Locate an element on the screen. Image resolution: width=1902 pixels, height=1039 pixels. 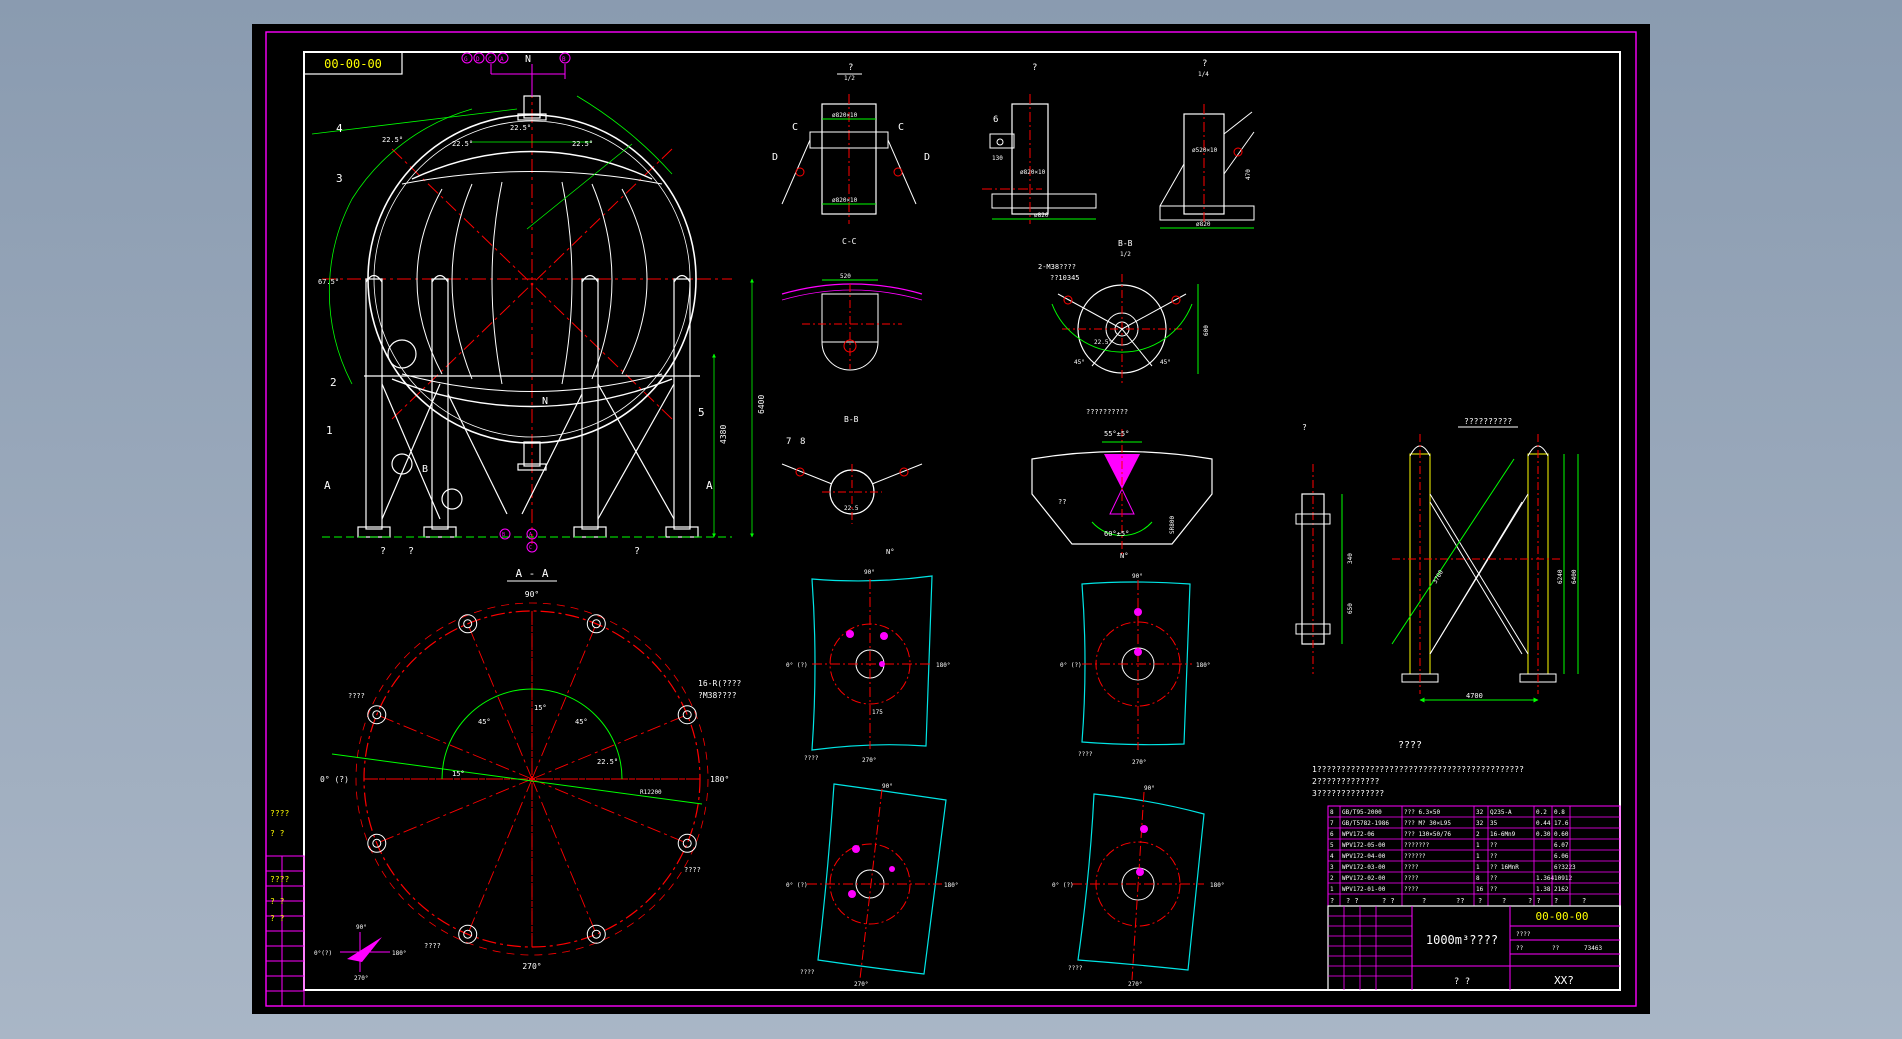
bb-angle-1: 45° is located at coordinates (1079, 362).